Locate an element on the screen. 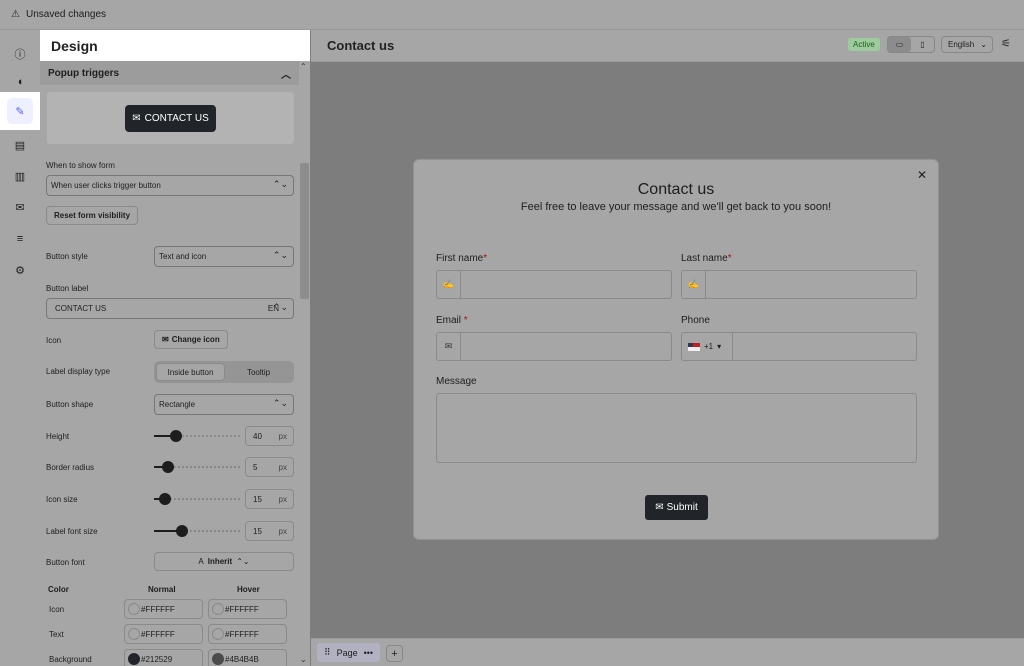  height-input: 40 px is located at coordinates (269, 436).